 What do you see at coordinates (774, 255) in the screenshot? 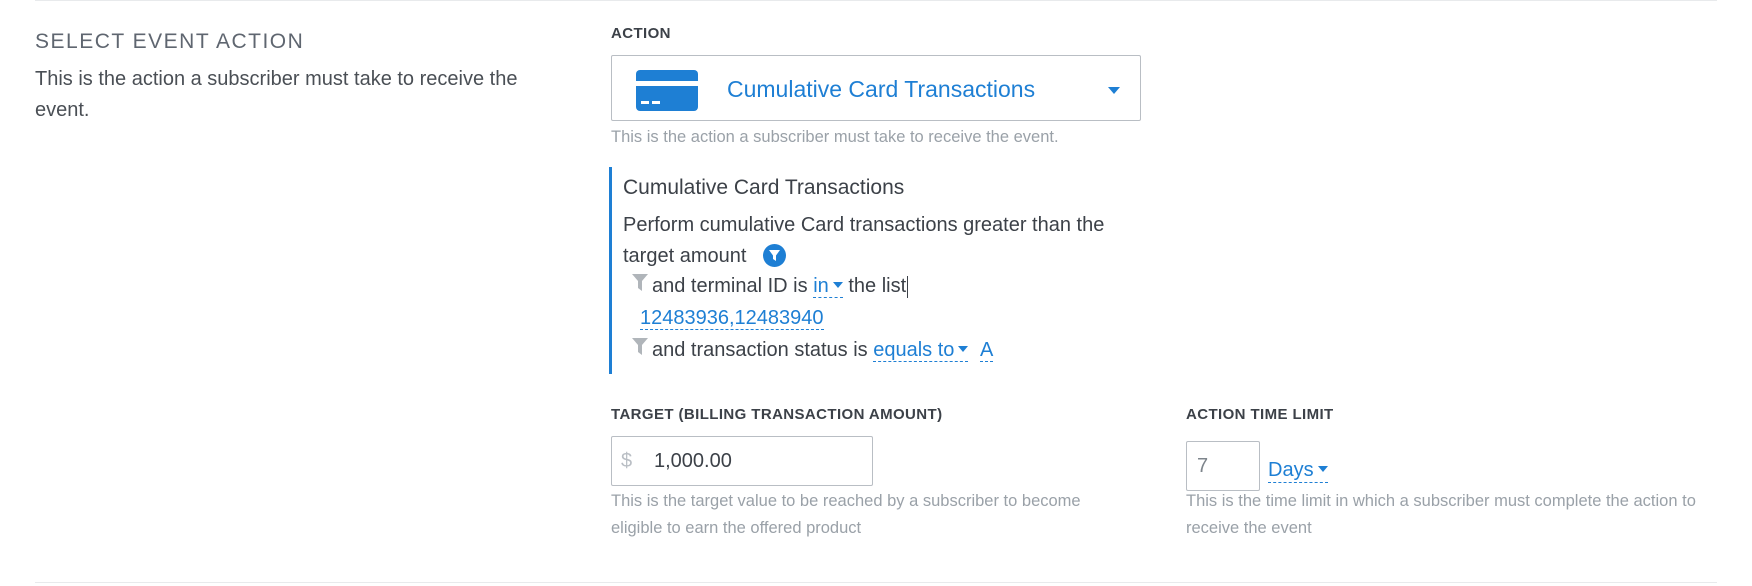
I see `filter-icon` at bounding box center [774, 255].